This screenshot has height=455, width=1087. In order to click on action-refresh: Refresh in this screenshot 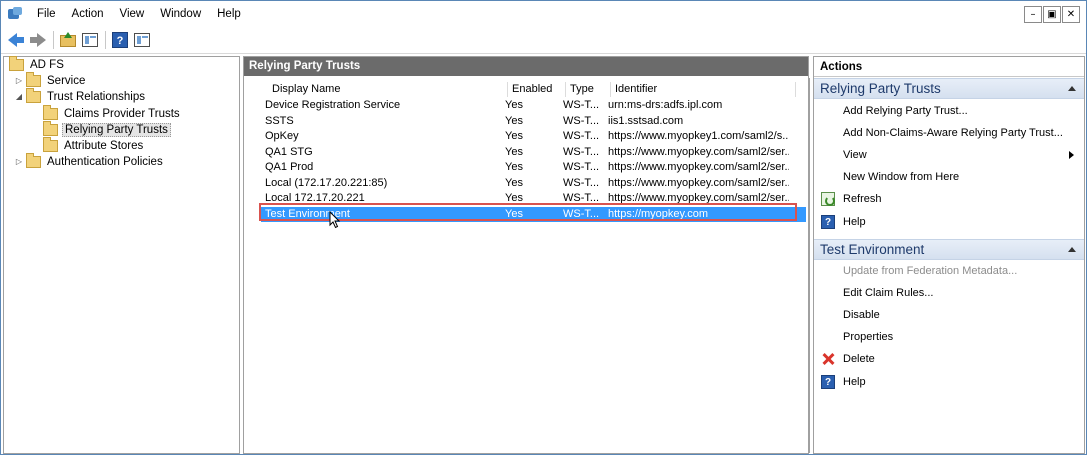, I will do `click(949, 199)`.